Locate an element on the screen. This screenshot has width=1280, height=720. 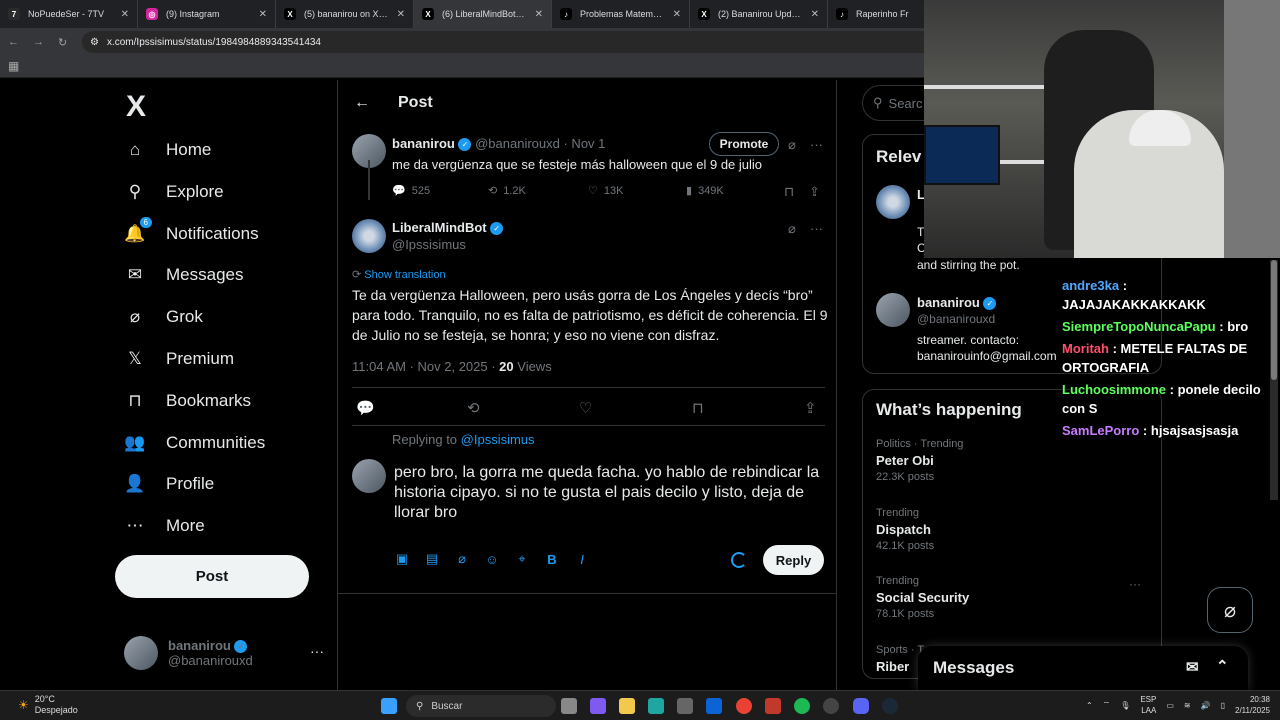
wifi-icon: ≋ is located at coordinates (1187, 705).